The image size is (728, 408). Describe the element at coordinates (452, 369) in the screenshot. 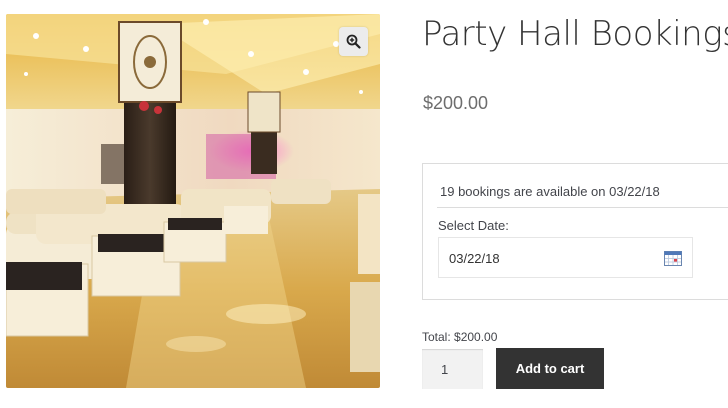

I see `quantity-input` at that location.